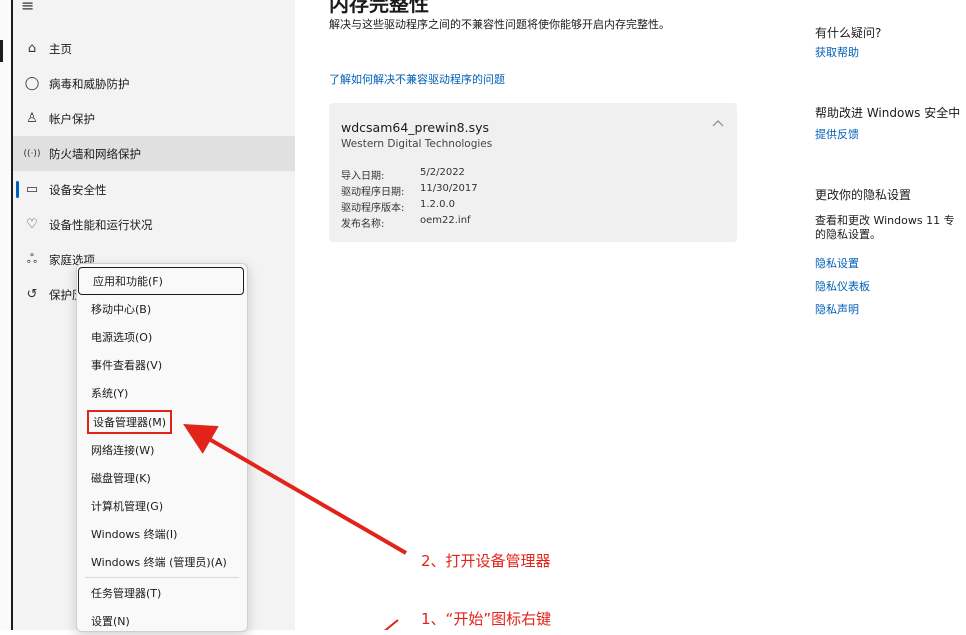 Image resolution: width=966 pixels, height=635 pixels. Describe the element at coordinates (486, 561) in the screenshot. I see `annotation-step2: 2、打开设备管理器` at that location.